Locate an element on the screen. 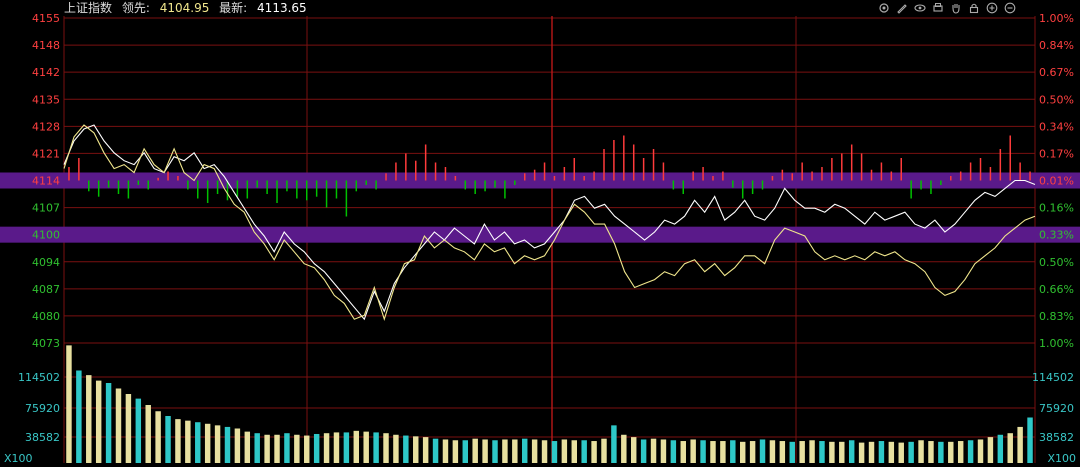  percent-tick-label: 0.66% is located at coordinates (1056, 289).